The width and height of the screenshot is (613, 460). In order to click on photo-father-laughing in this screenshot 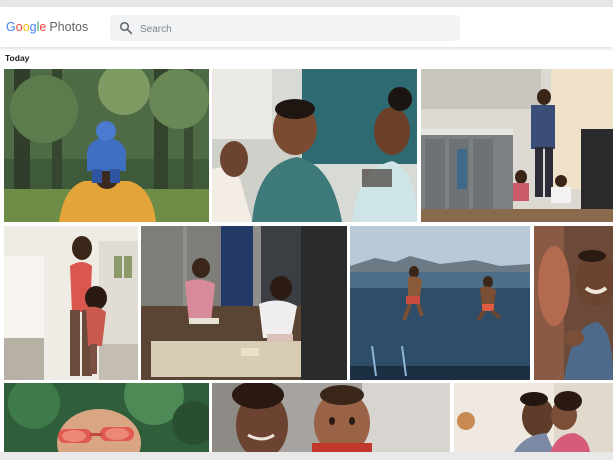, I will do `click(573, 303)`.